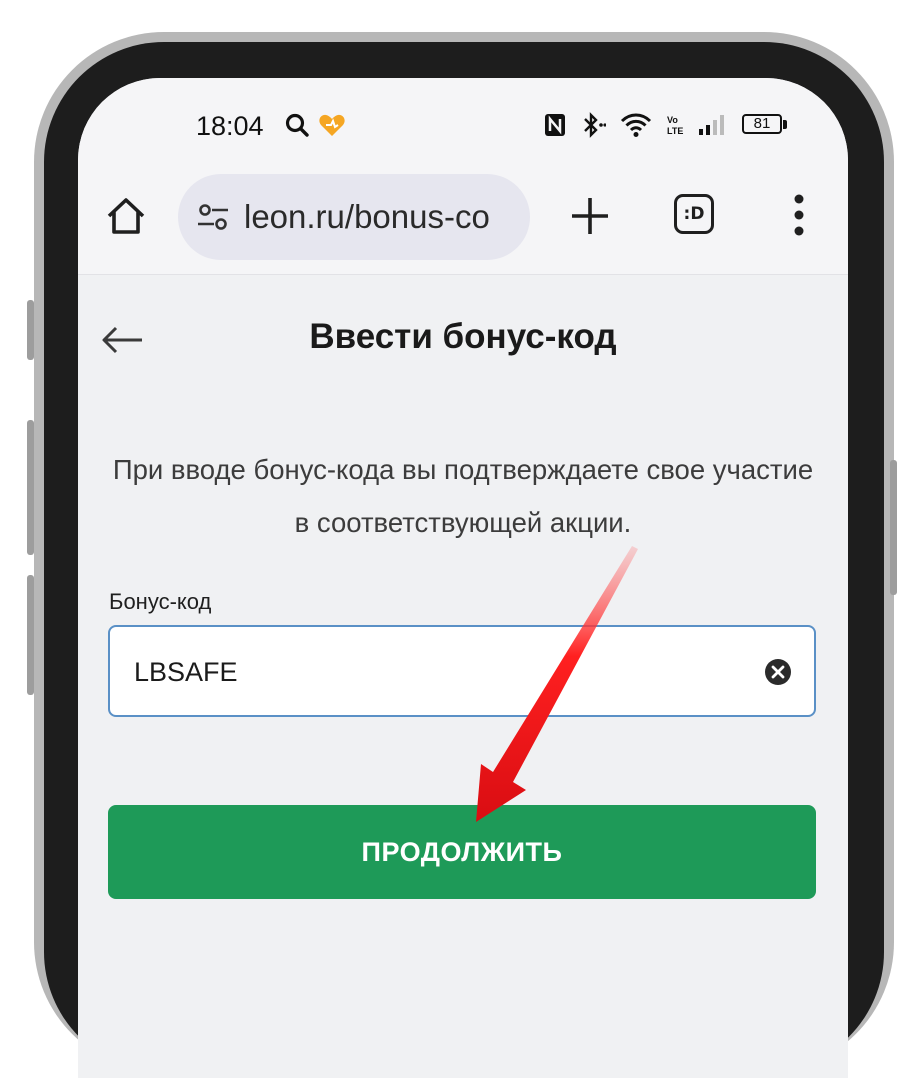 The height and width of the screenshot is (1078, 924). I want to click on clear-icon, so click(778, 672).